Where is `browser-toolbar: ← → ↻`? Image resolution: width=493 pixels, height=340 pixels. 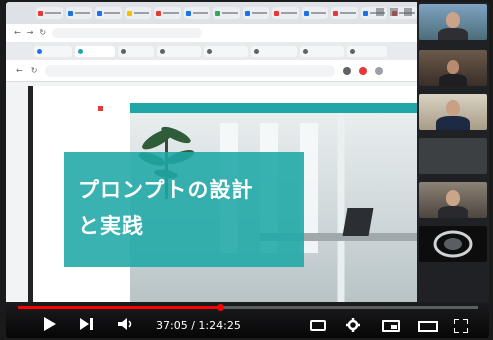 browser-toolbar: ← → ↻ is located at coordinates (211, 33).